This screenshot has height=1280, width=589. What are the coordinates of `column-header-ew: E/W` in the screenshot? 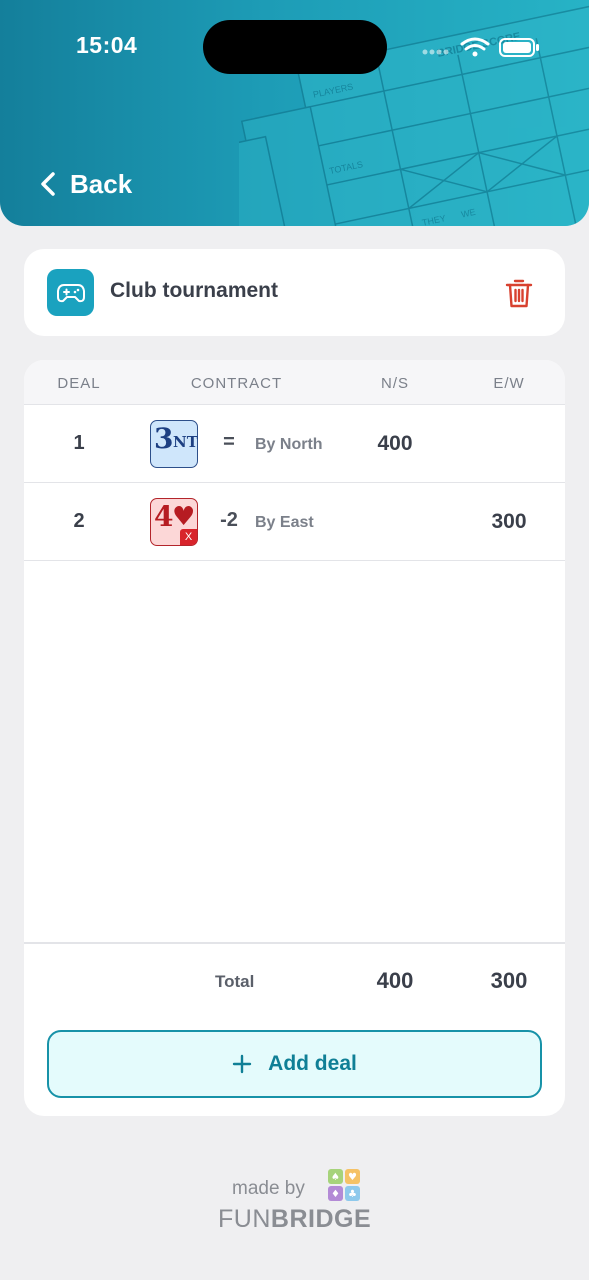 It's located at (509, 383).